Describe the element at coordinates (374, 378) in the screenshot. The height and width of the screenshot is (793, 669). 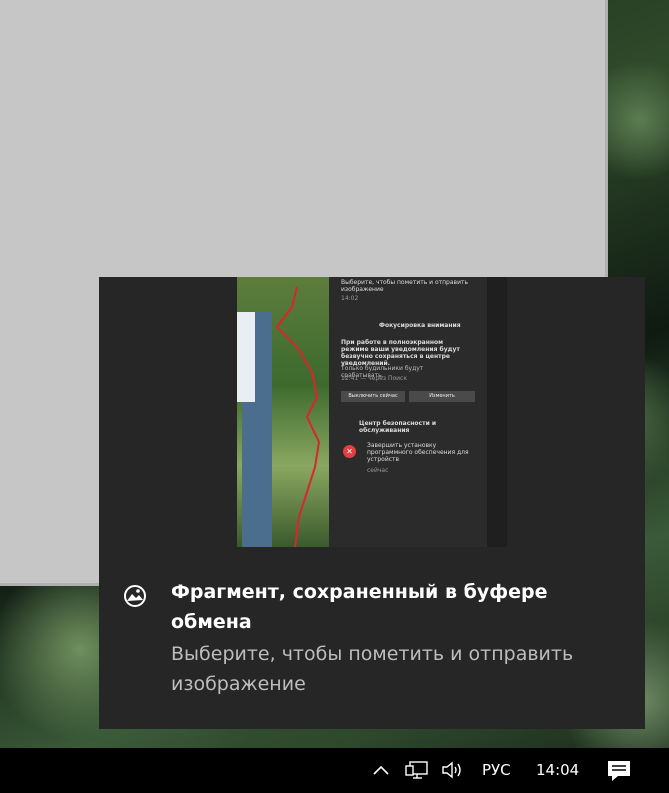
I see `preview-focus-time: 12:41 — через Поиск` at that location.